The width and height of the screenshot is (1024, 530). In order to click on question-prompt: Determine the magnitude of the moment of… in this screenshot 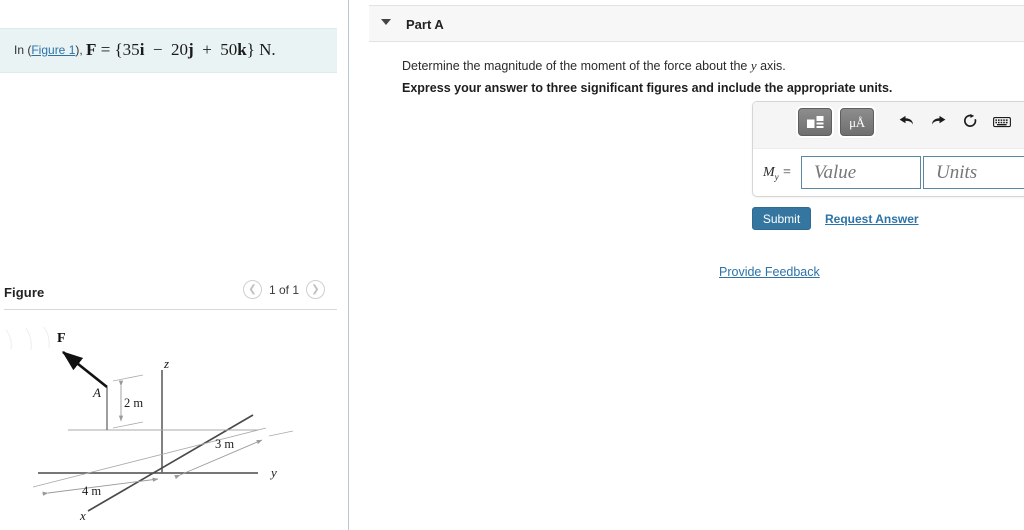, I will do `click(594, 66)`.